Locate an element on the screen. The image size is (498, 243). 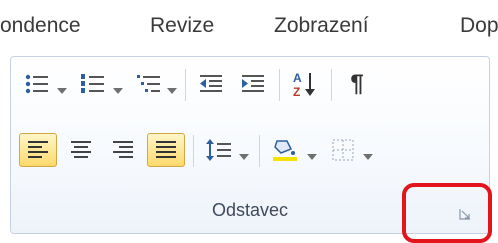
borders-icon is located at coordinates (343, 150).